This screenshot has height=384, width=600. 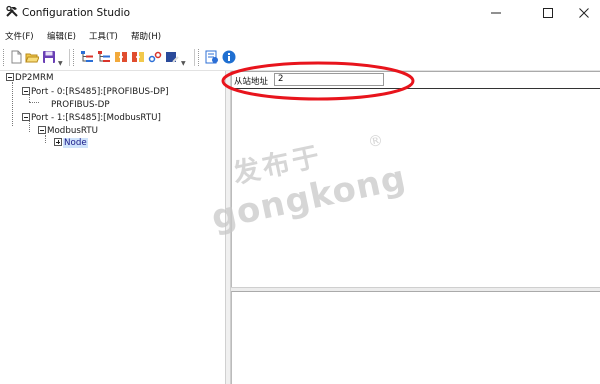 What do you see at coordinates (96, 118) in the screenshot?
I see `tree-node-label: Port - 1:[RS485]:[ModbusRTU]` at bounding box center [96, 118].